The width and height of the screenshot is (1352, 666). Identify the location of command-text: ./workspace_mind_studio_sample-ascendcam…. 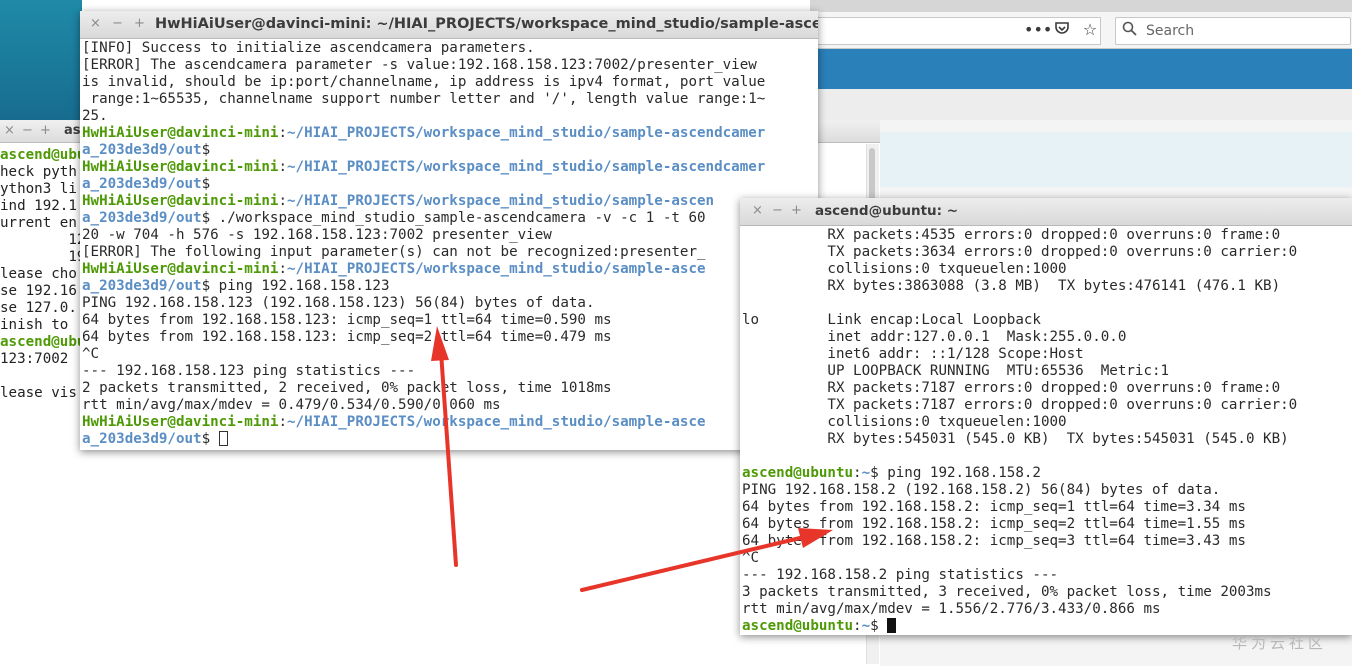
(458, 218).